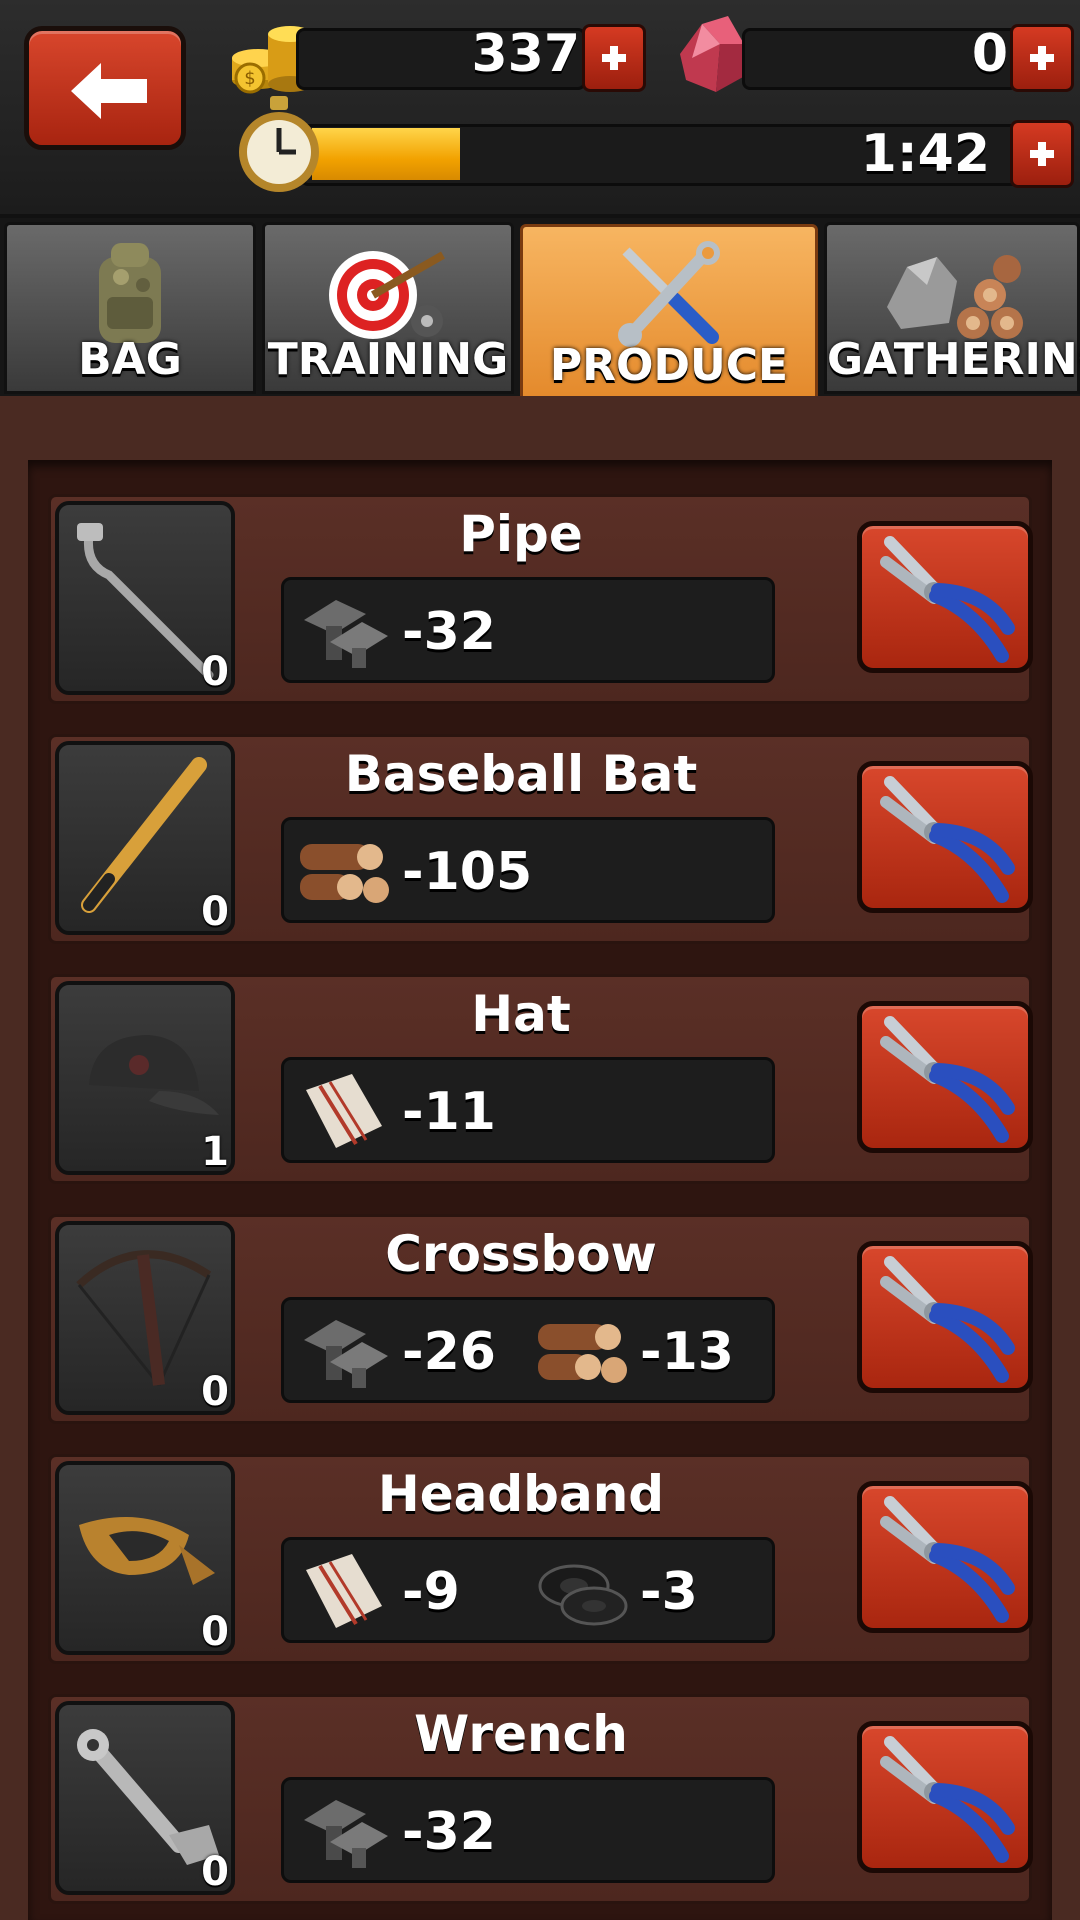 This screenshot has width=1080, height=1920. Describe the element at coordinates (669, 1592) in the screenshot. I see `cost-amount: -3` at that location.